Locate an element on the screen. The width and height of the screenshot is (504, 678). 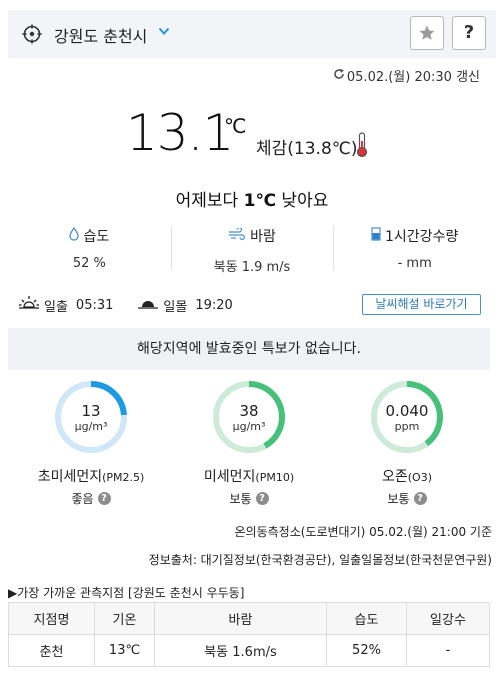
temperature-unit: ℃ is located at coordinates (235, 126).